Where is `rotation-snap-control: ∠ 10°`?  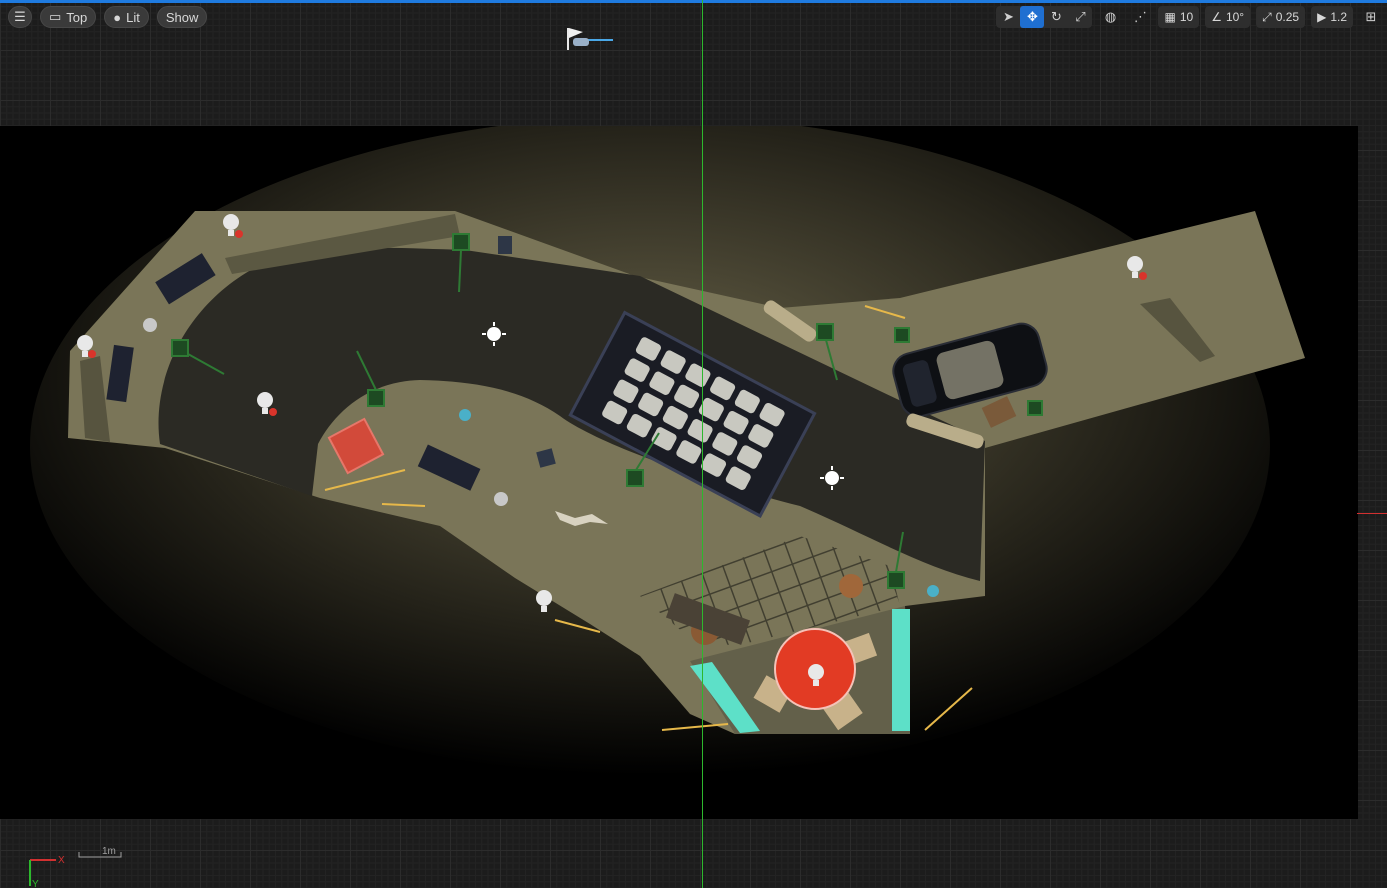 rotation-snap-control: ∠ 10° is located at coordinates (1228, 17).